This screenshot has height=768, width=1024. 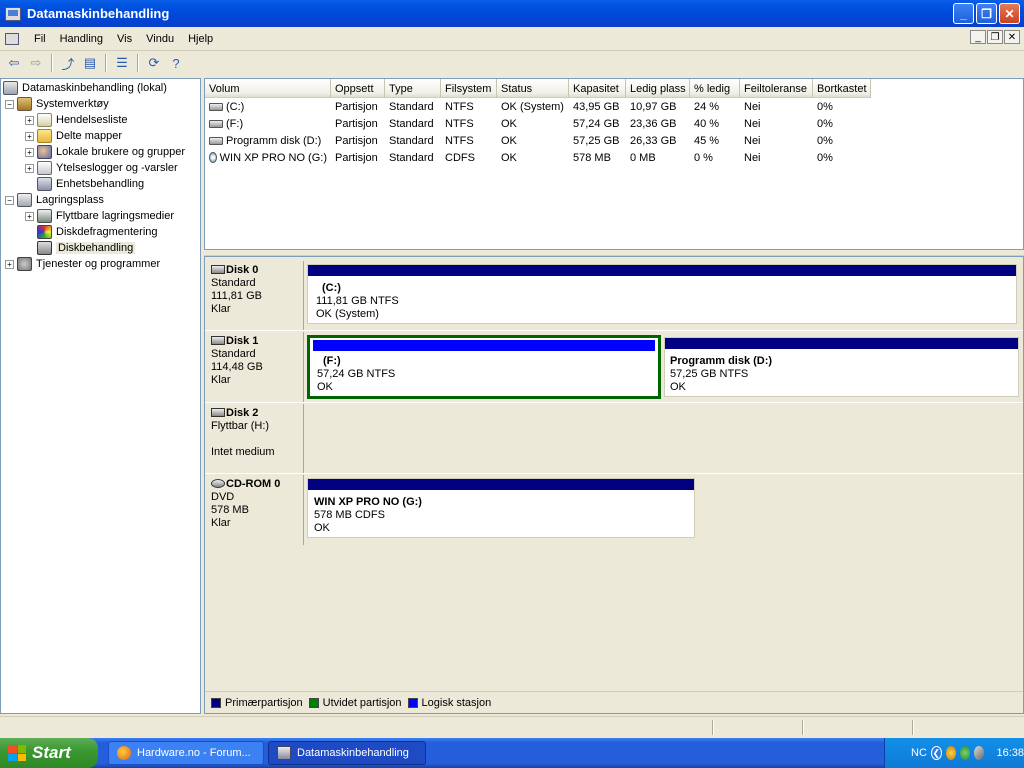 What do you see at coordinates (242, 341) in the screenshot?
I see `disk-name: Disk 1` at bounding box center [242, 341].